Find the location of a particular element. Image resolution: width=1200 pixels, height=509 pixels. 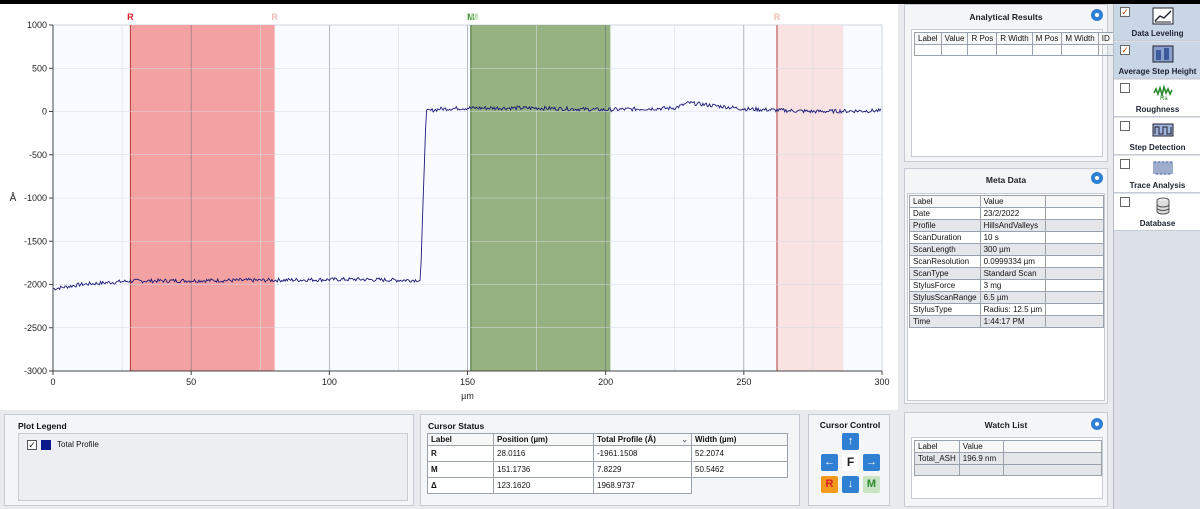

table-row: StylusForce 3 mg is located at coordinates (1006, 285).